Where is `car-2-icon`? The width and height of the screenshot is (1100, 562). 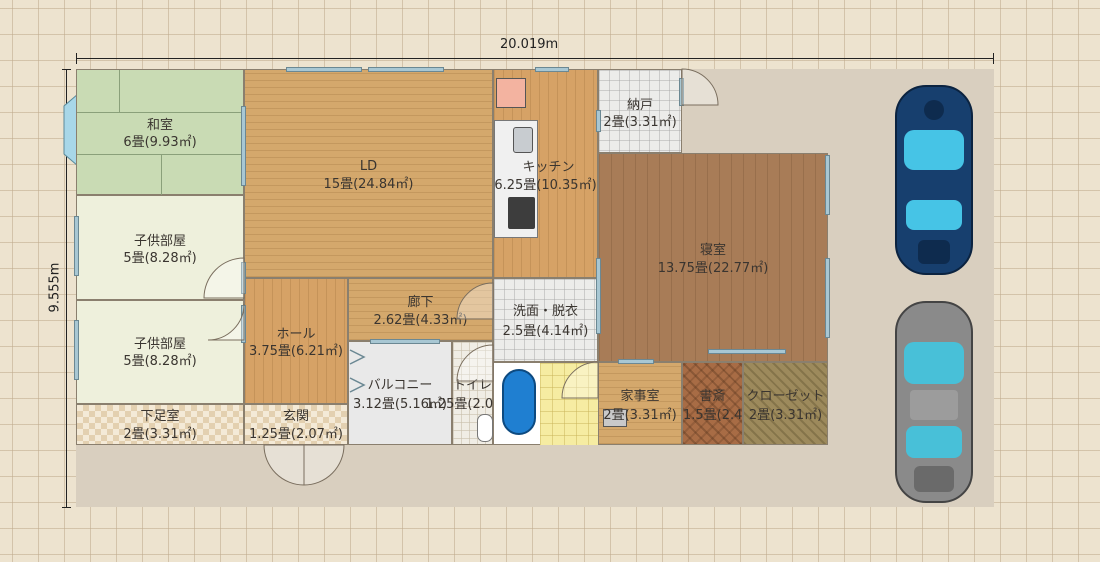
car-2-icon is located at coordinates (934, 402).